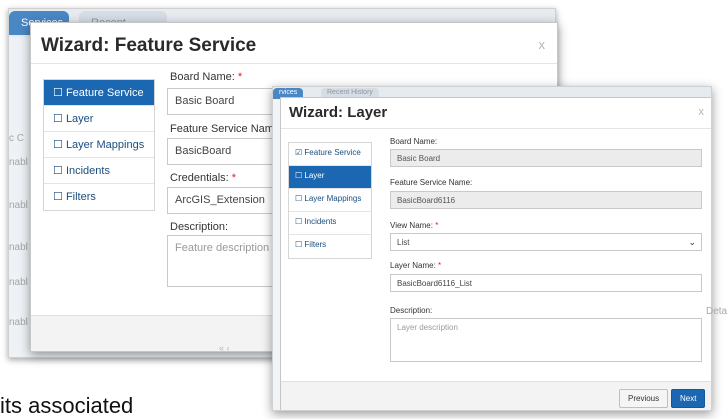  I want to click on credentials-label: Credentials: *, so click(203, 178).